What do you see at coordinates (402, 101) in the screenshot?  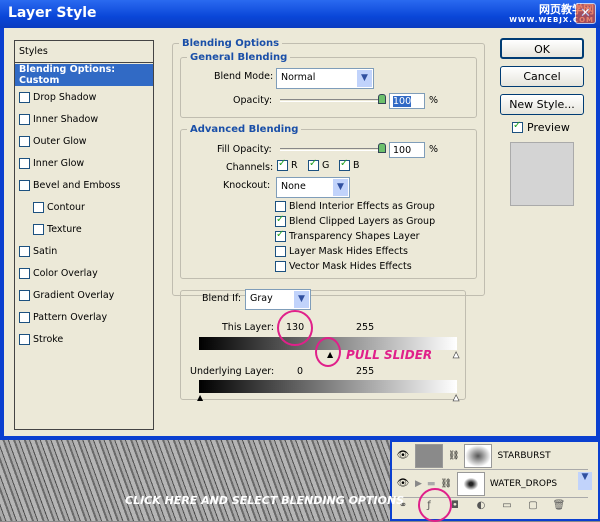 I see `opacity-value: 100` at bounding box center [402, 101].